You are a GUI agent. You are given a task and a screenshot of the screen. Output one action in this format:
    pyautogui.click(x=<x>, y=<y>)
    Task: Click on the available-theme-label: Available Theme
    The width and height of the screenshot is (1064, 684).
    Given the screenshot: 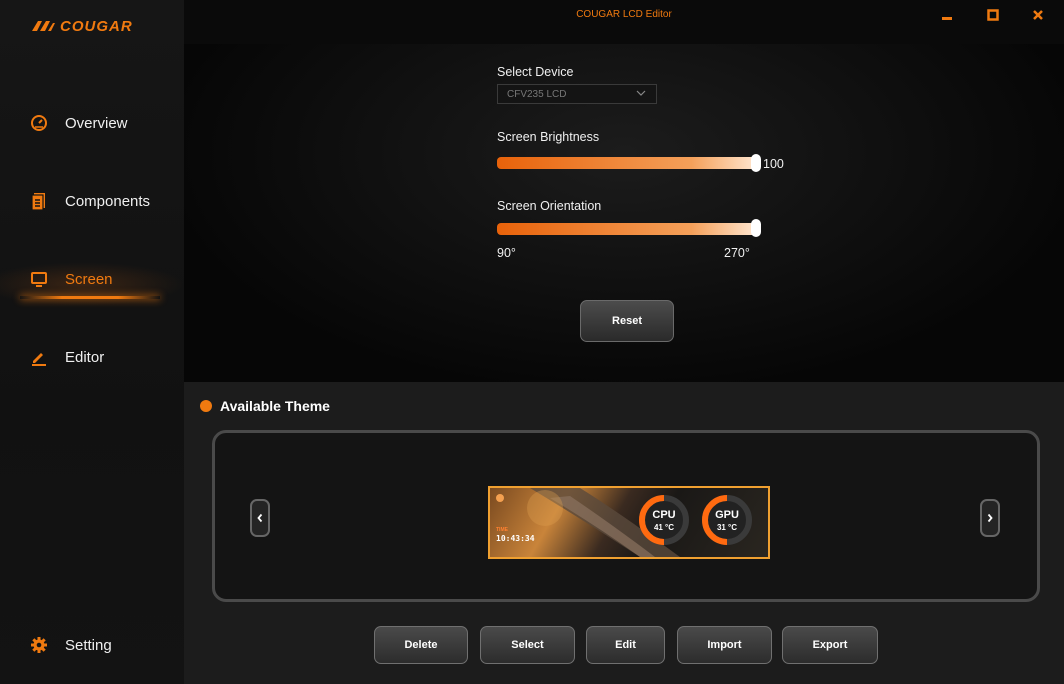 What is the action you would take?
    pyautogui.click(x=275, y=406)
    